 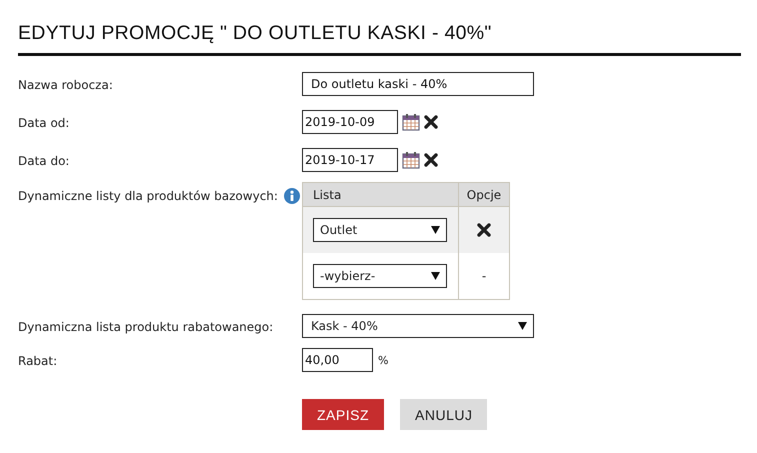 What do you see at coordinates (418, 326) in the screenshot?
I see `discount-list-select: Kask - 40%` at bounding box center [418, 326].